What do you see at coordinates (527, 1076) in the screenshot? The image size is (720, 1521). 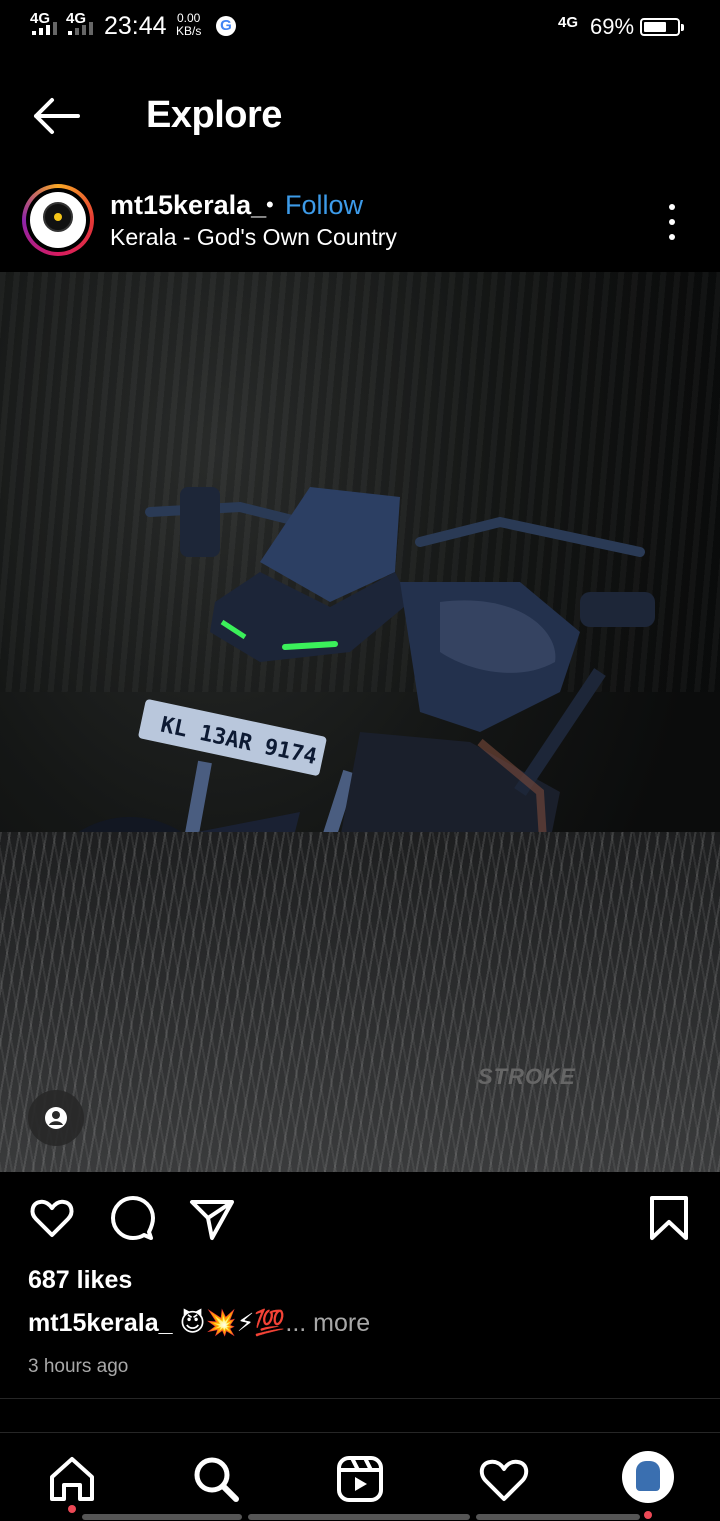 I see `image-watermark: STROKE` at bounding box center [527, 1076].